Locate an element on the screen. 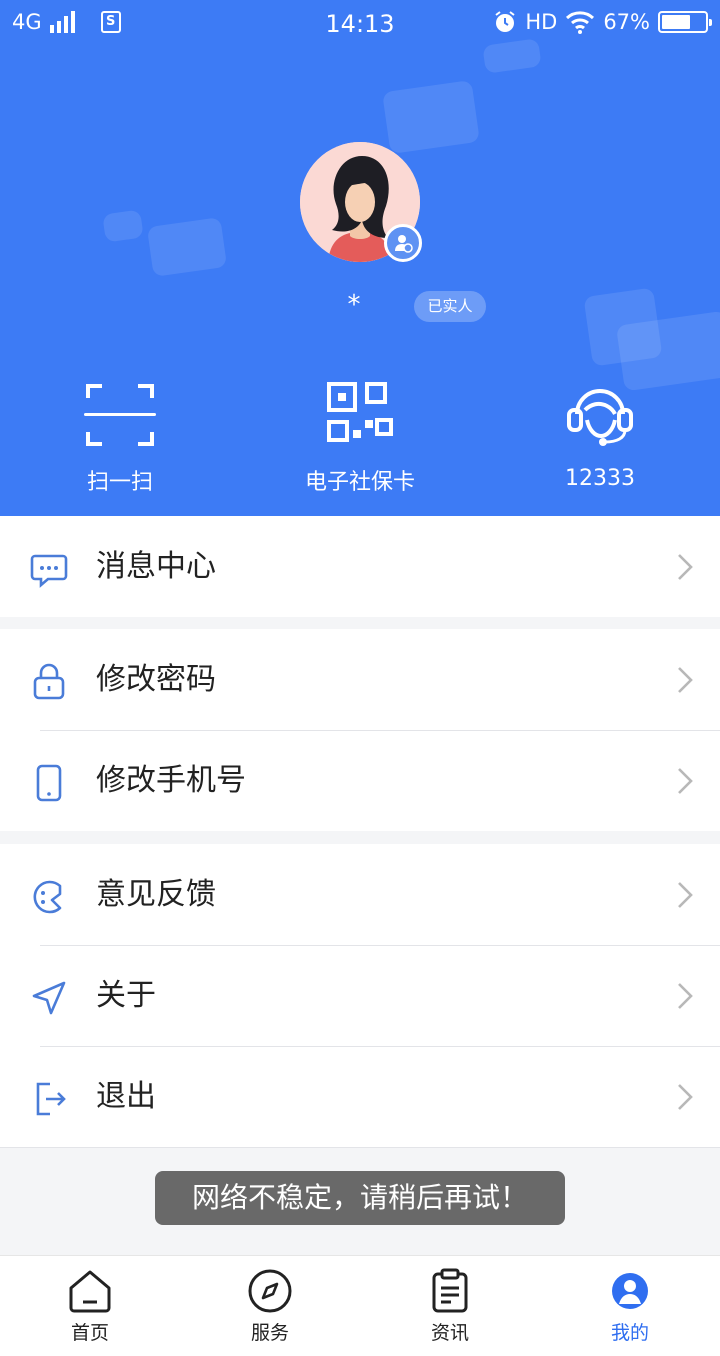  tab-mine-label: 我的 is located at coordinates (629, 1333).